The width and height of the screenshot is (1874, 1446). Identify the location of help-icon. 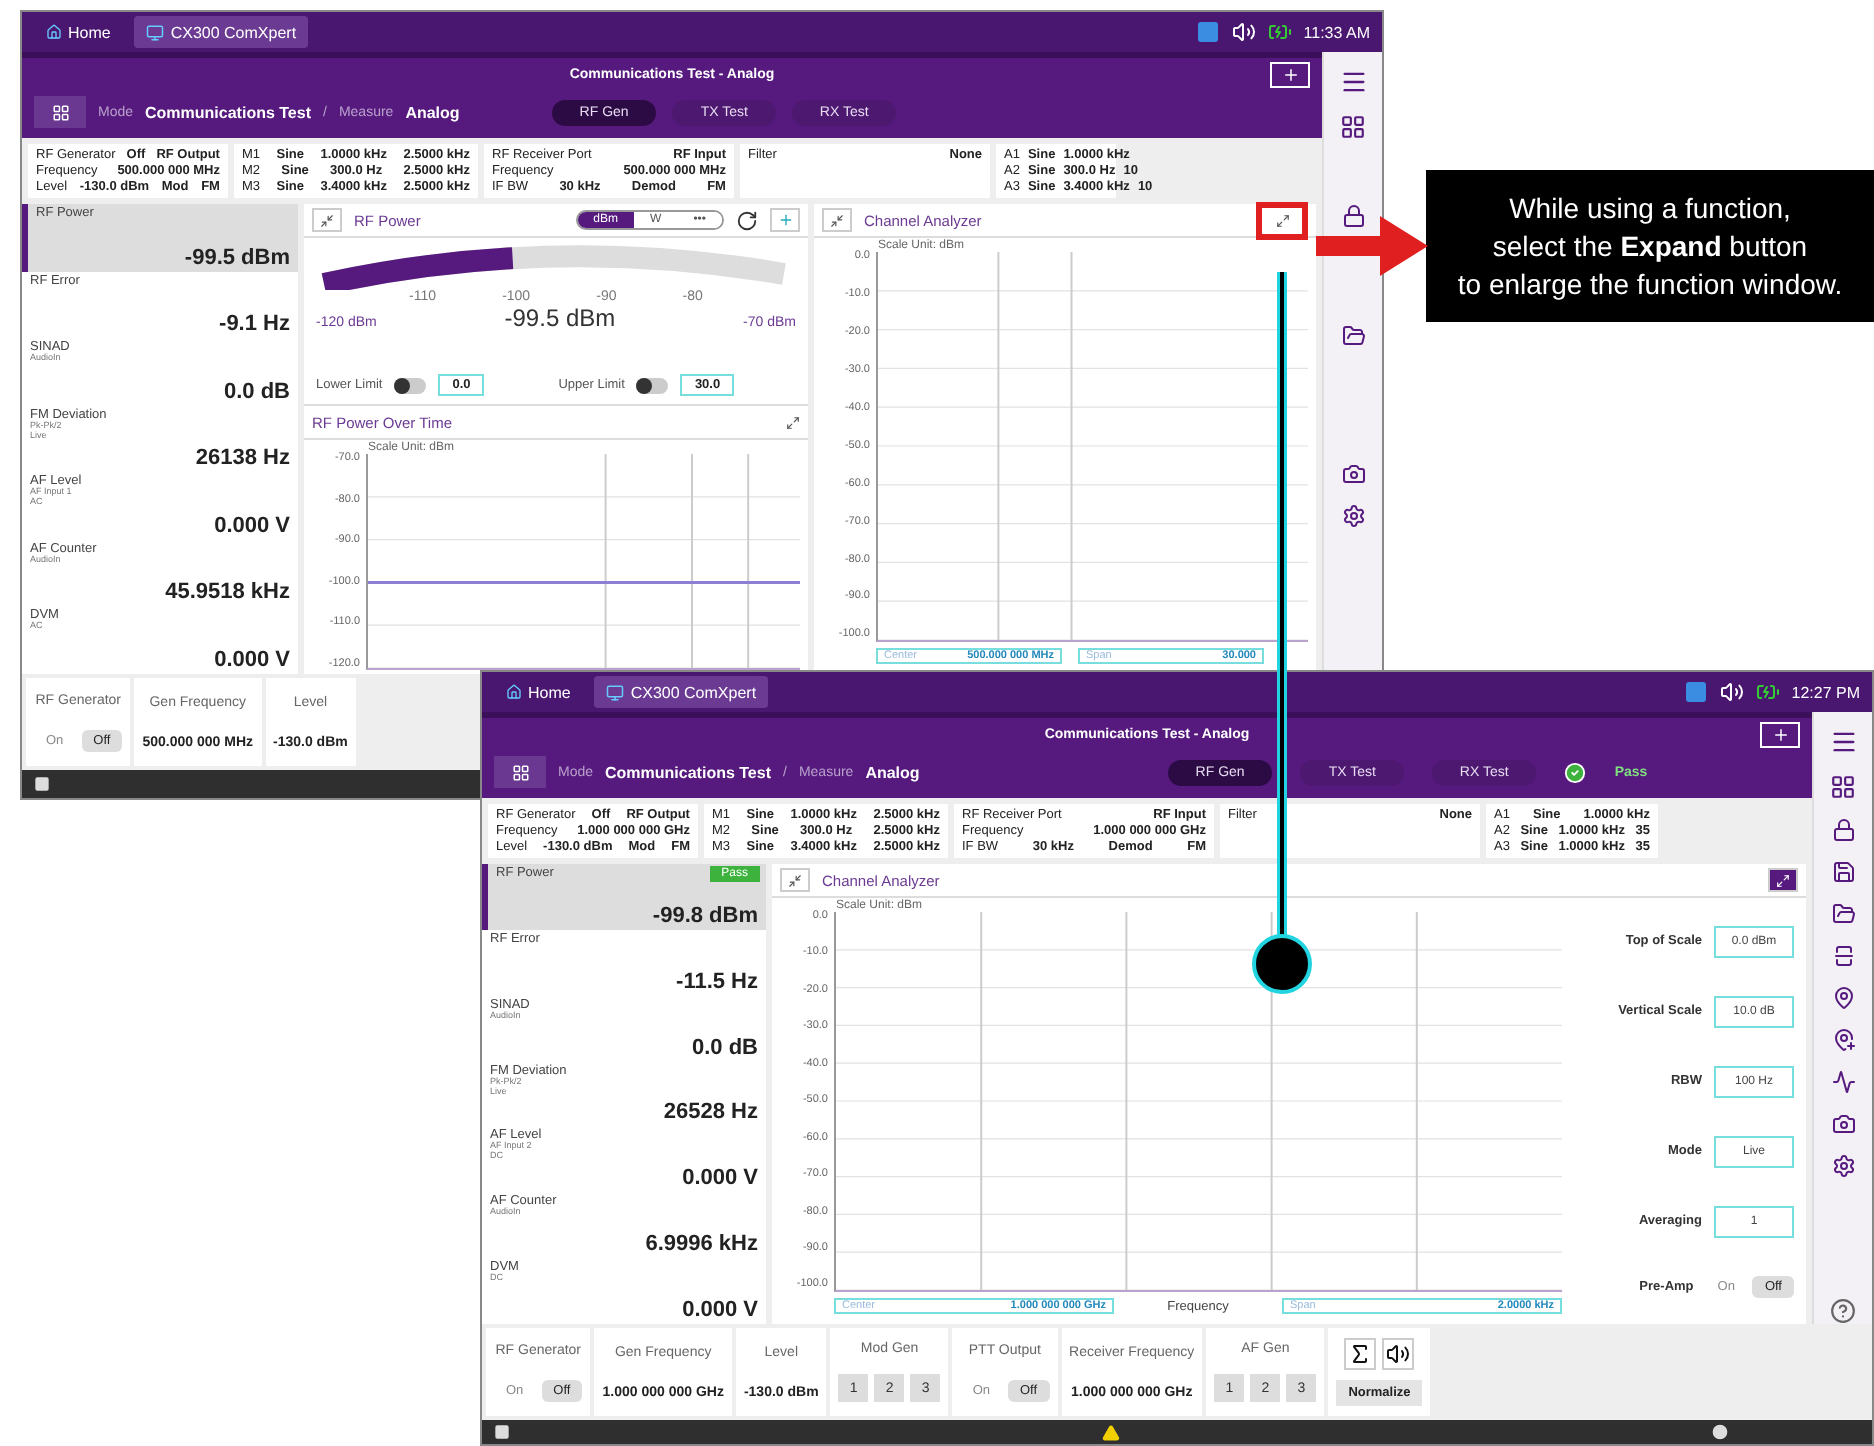
(1843, 1311).